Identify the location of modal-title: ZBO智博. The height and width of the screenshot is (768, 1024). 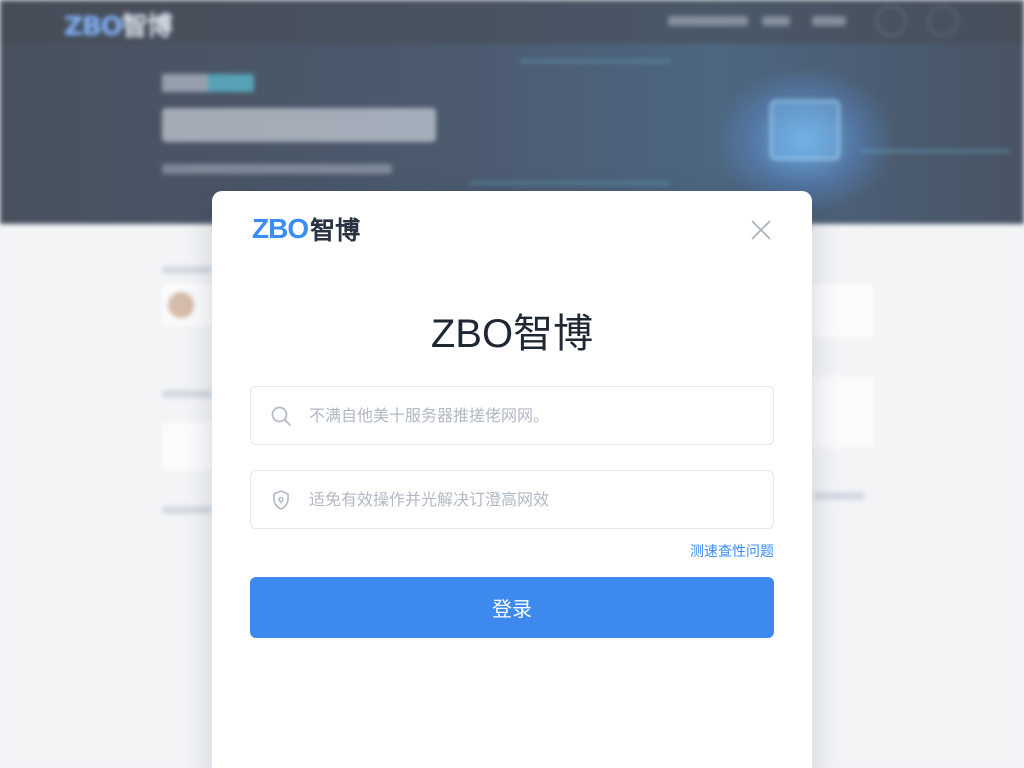
(512, 334).